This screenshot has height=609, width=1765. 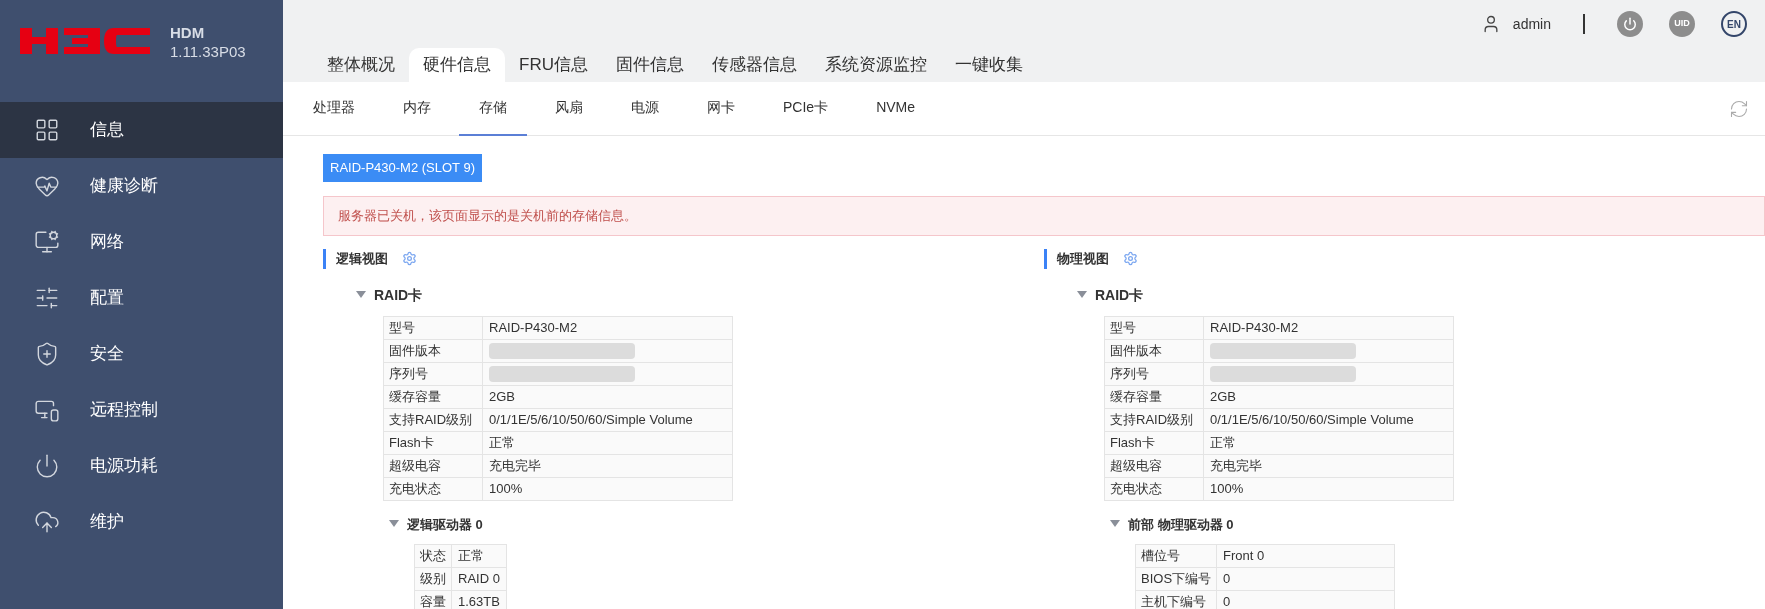 What do you see at coordinates (479, 579) in the screenshot?
I see `table-cell: RAID 0` at bounding box center [479, 579].